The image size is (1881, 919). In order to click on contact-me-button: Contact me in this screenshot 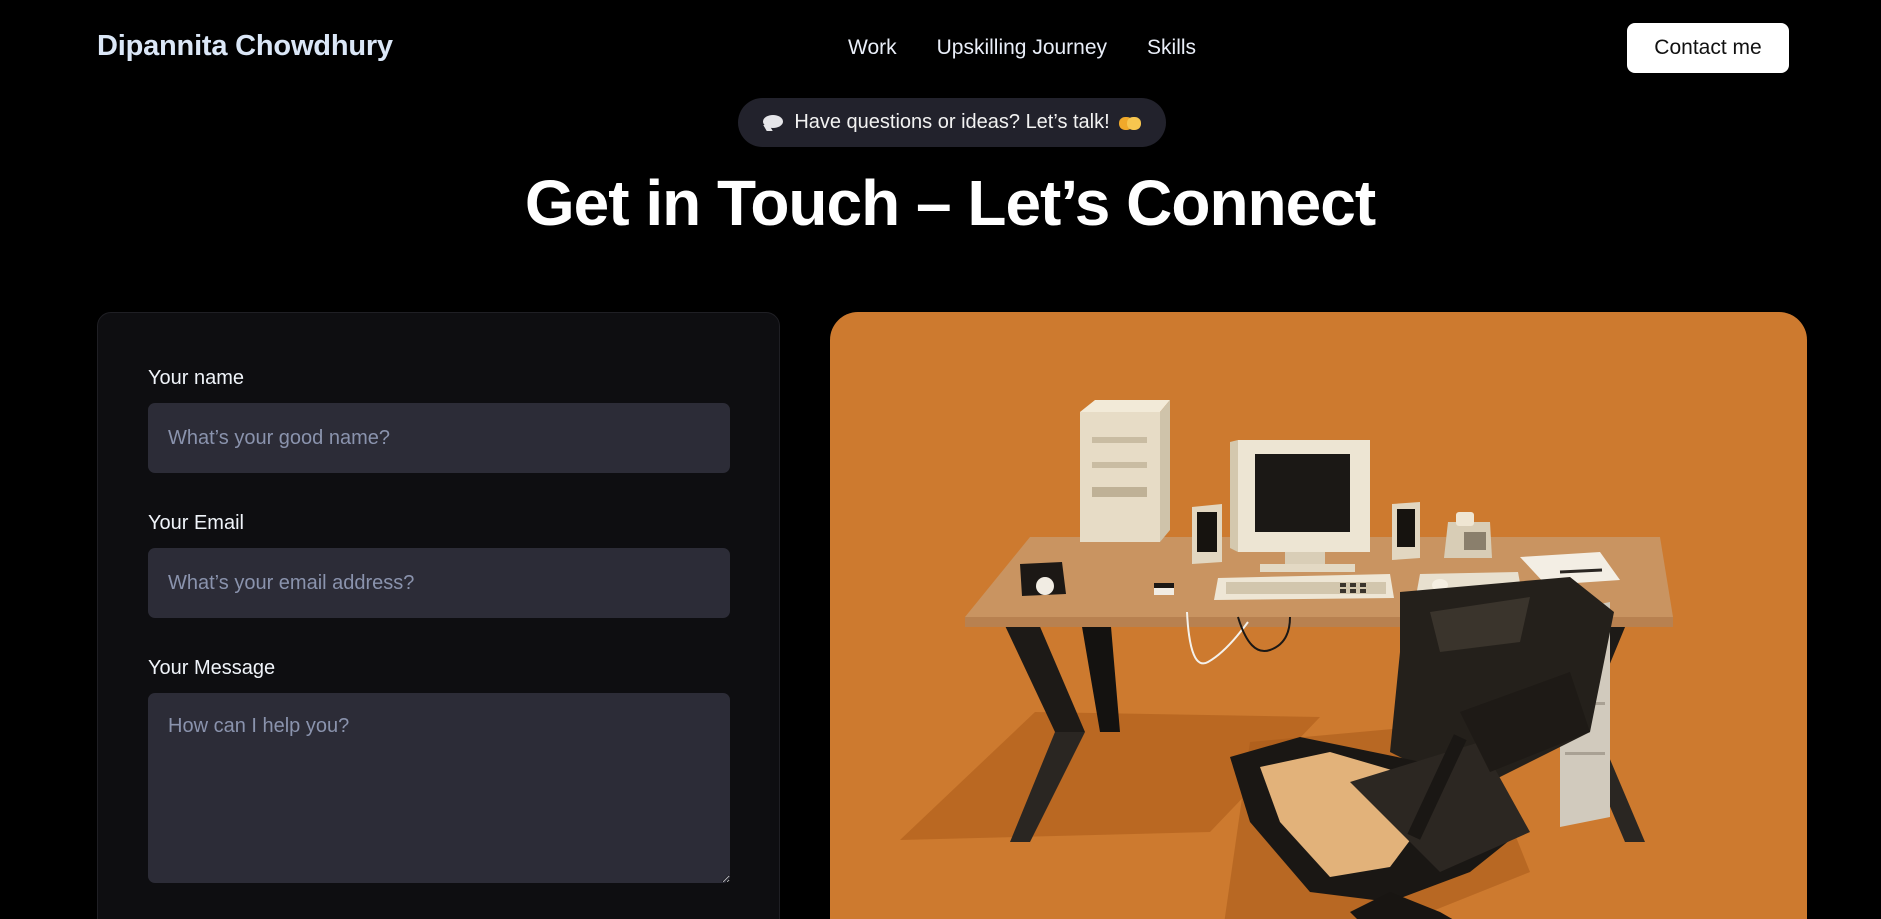, I will do `click(1708, 48)`.